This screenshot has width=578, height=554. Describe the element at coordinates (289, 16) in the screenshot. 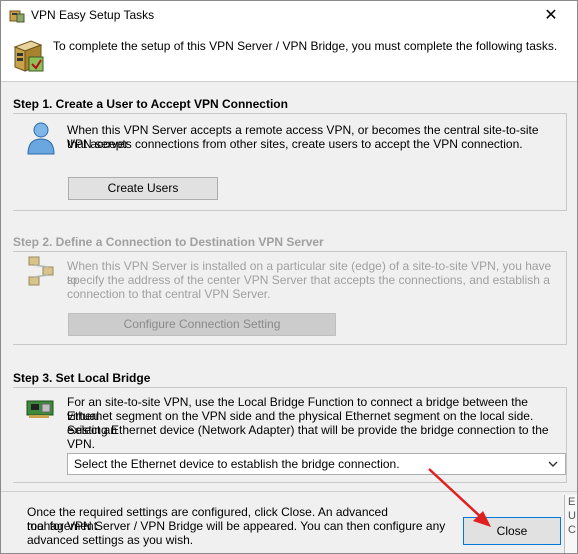

I see `title-bar: VPN Easy Setup Tasks ✕` at that location.